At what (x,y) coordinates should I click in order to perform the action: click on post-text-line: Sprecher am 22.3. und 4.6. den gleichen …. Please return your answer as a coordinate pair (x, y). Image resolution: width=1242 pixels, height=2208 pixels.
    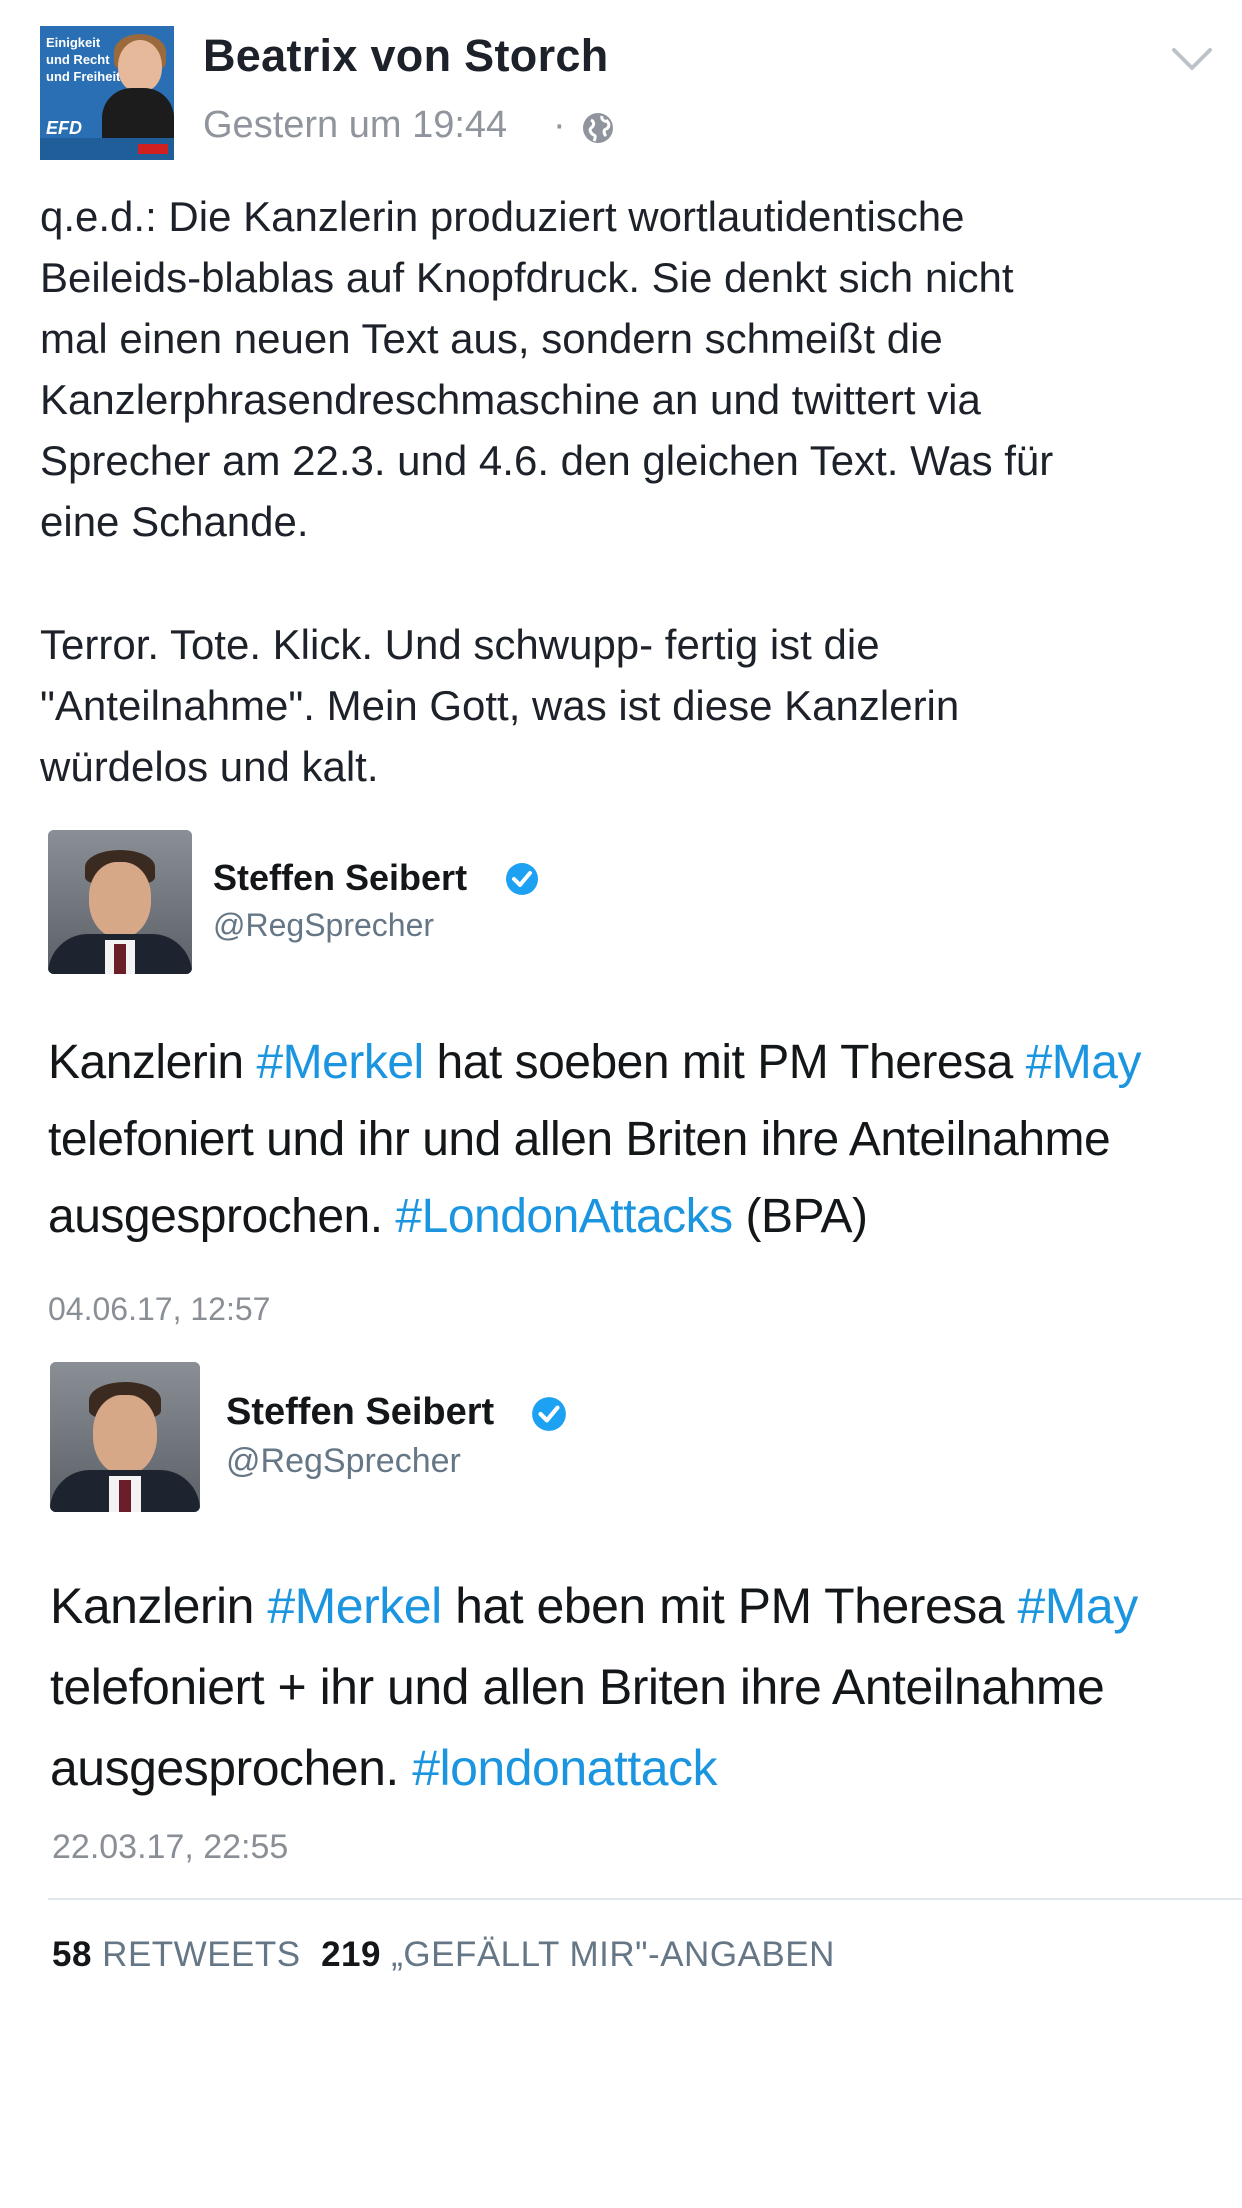
    Looking at the image, I should click on (547, 460).